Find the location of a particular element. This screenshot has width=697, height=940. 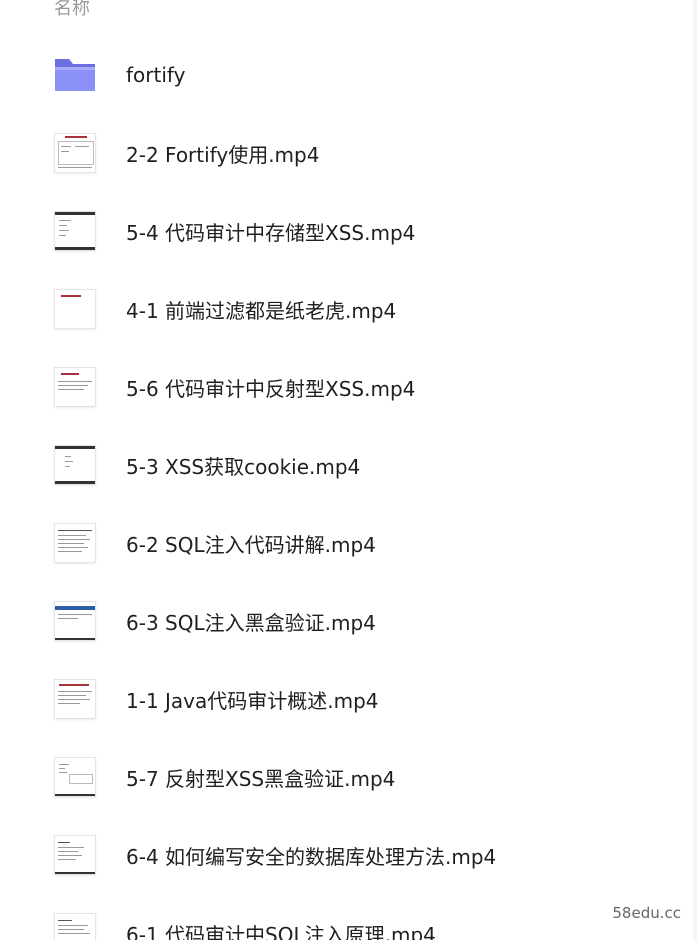

watermark: 58edu.cc is located at coordinates (646, 913).